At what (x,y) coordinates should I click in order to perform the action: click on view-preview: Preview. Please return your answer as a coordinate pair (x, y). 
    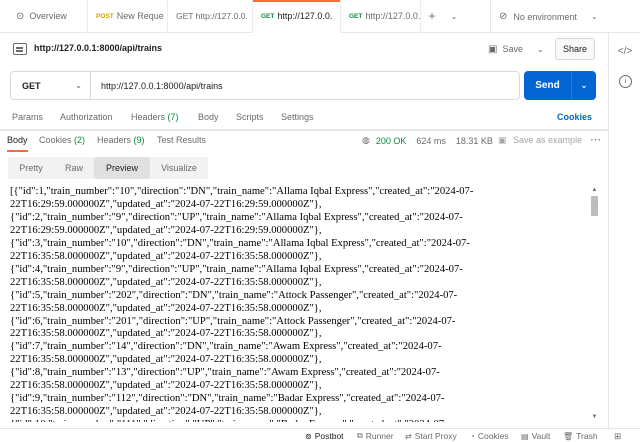
    Looking at the image, I should click on (122, 168).